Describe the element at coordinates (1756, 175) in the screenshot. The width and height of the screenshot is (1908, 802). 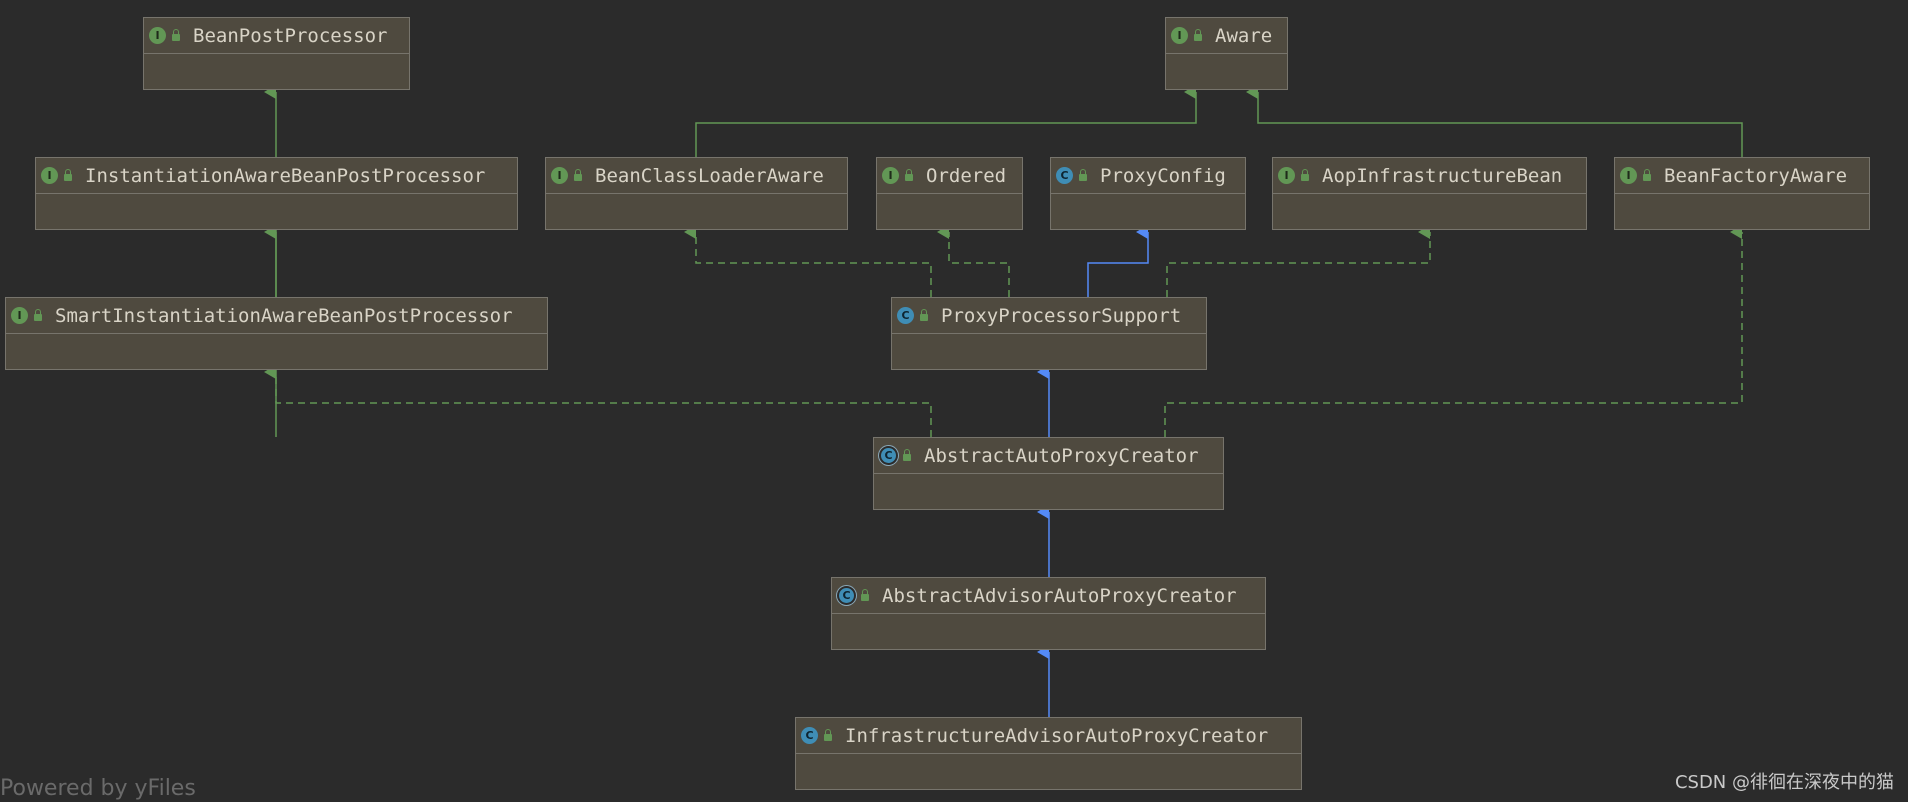
I see `node-label: BeanFactoryAware` at that location.